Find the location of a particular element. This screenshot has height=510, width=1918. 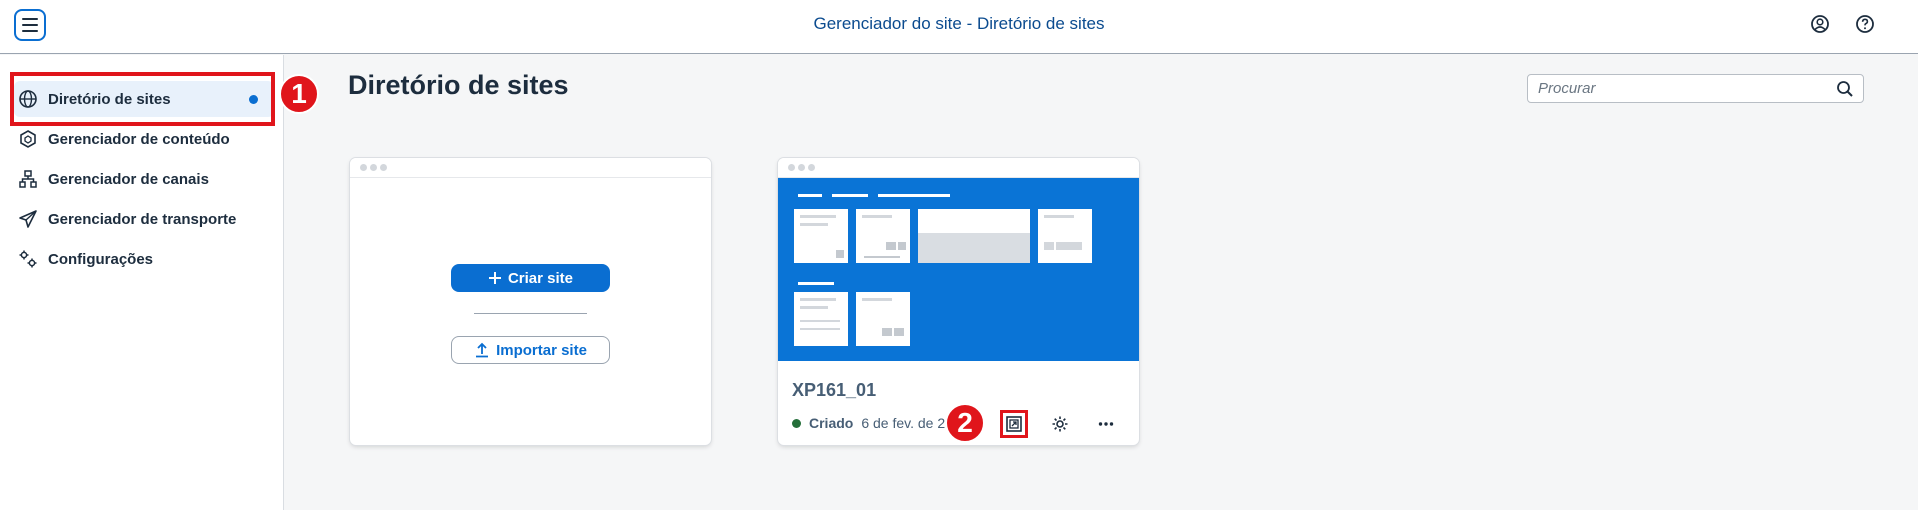

import-site-button: Importar site is located at coordinates (530, 350).